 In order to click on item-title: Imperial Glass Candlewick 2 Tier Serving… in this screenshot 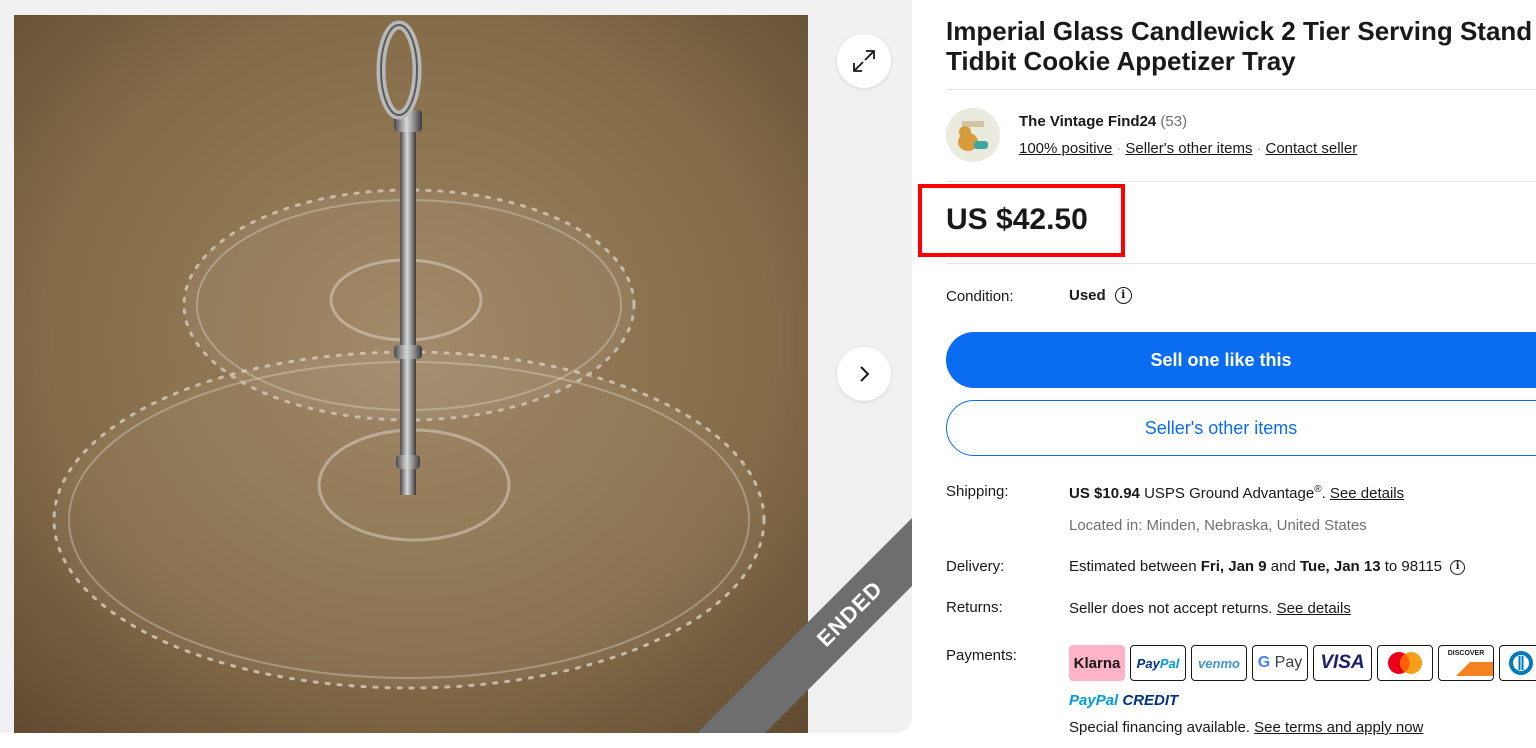, I will do `click(1239, 46)`.